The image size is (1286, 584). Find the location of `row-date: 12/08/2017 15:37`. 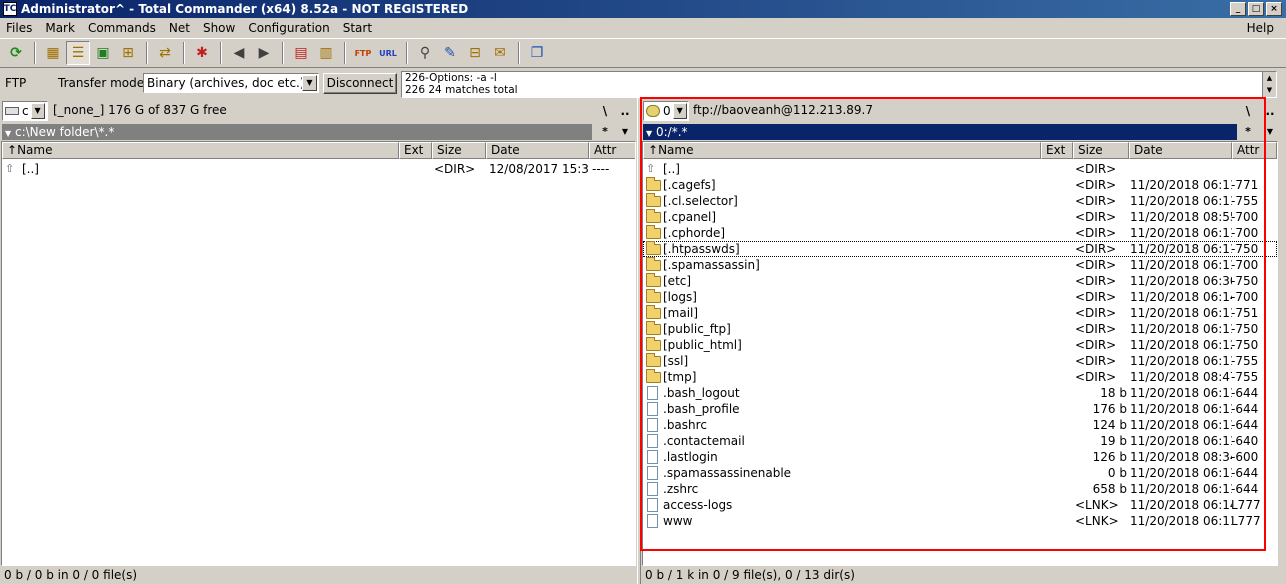

row-date: 12/08/2017 15:37 is located at coordinates (539, 169).